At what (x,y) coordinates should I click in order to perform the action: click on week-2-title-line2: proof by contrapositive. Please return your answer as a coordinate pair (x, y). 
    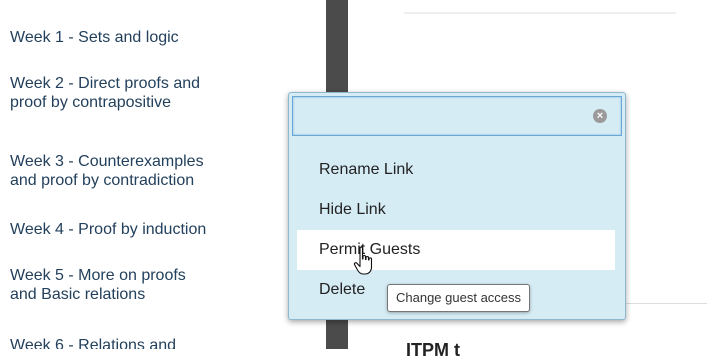
    Looking at the image, I should click on (90, 102).